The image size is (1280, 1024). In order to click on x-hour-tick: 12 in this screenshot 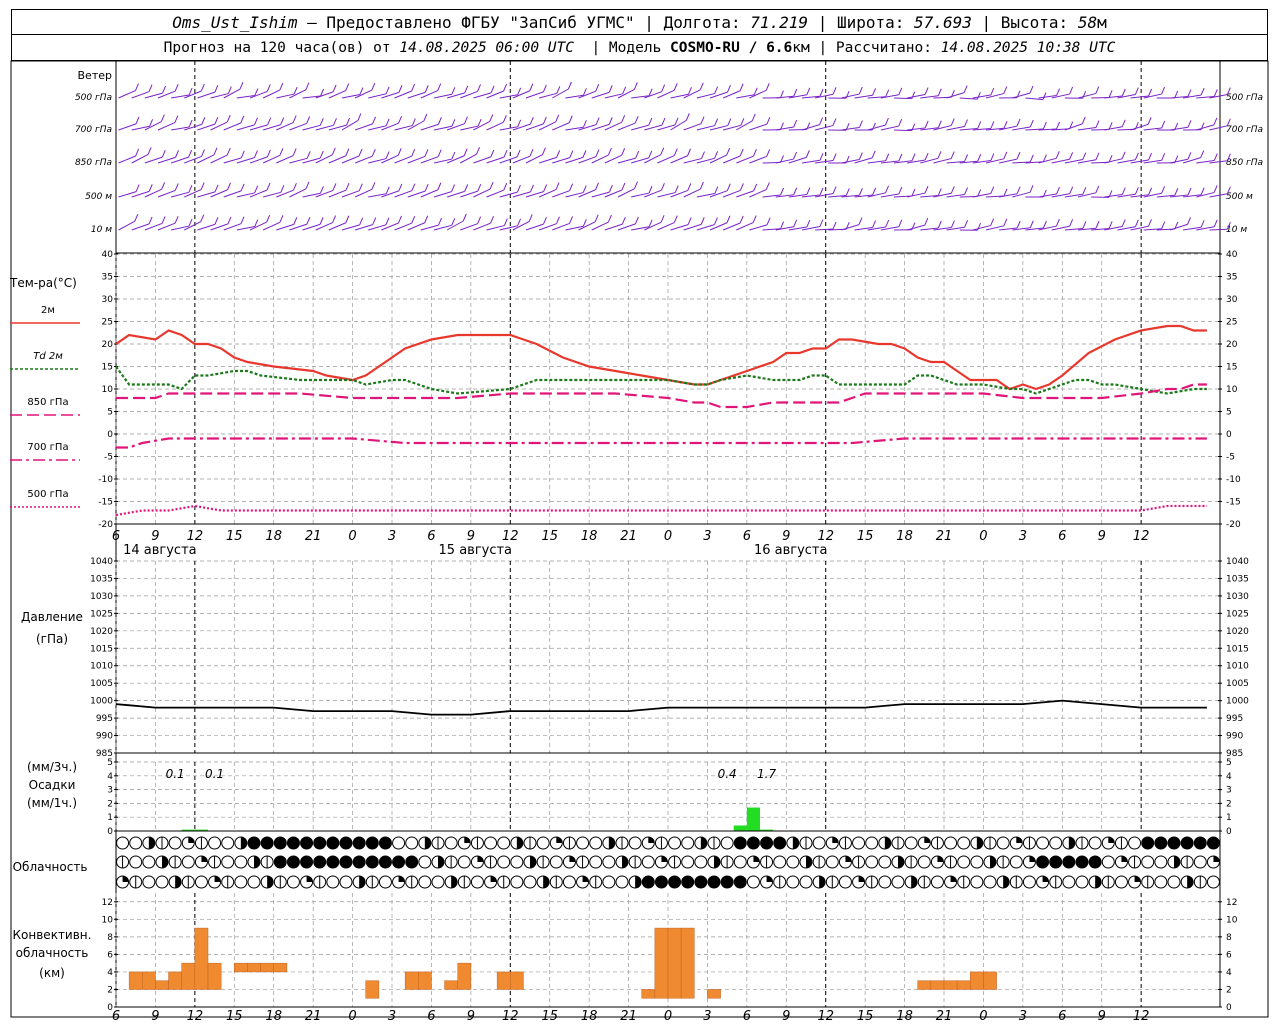, I will do `click(510, 536)`.